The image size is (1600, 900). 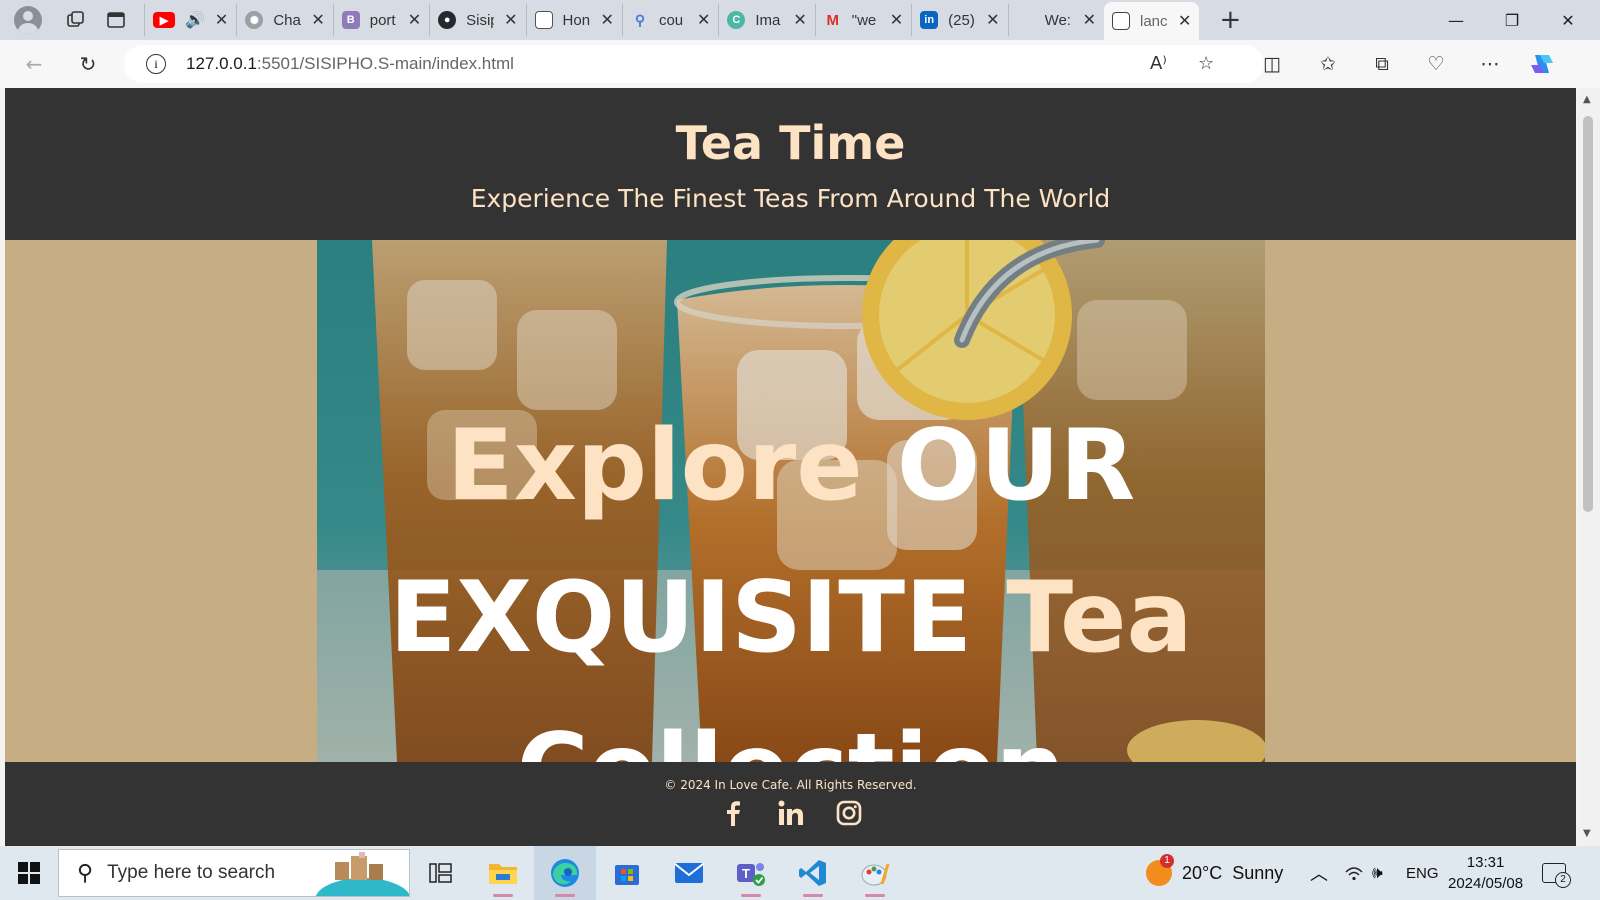 What do you see at coordinates (1456, 20) in the screenshot?
I see `minimize-button: —` at bounding box center [1456, 20].